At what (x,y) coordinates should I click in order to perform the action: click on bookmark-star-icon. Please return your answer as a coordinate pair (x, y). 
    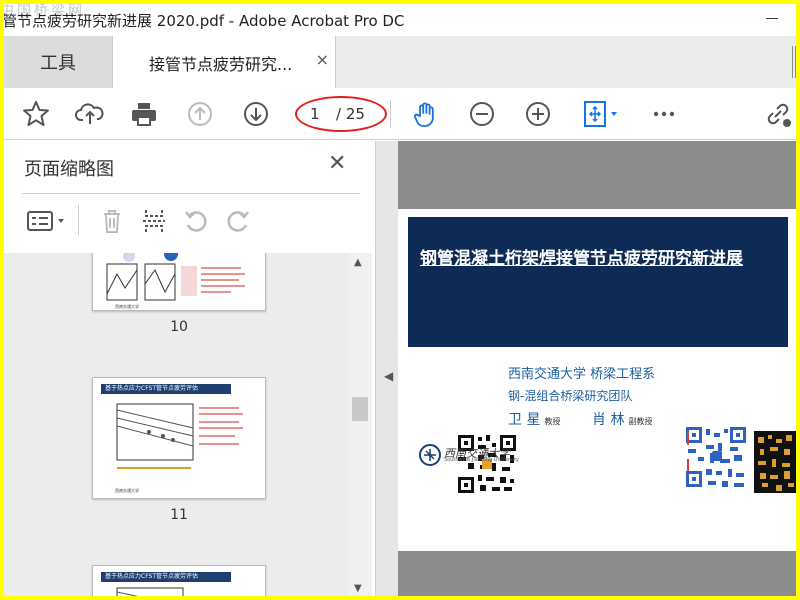
    Looking at the image, I should click on (36, 114).